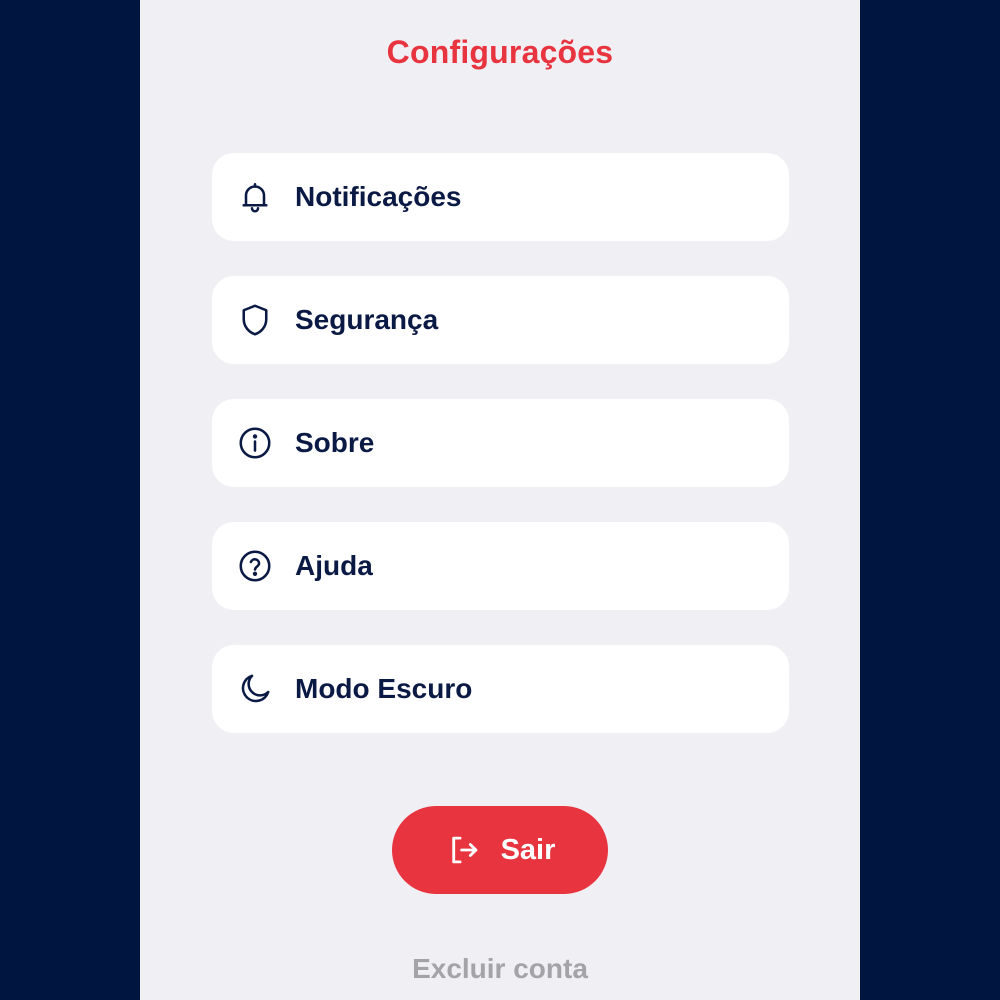 This screenshot has height=1000, width=1000. What do you see at coordinates (500, 969) in the screenshot?
I see `delete-account-link: Excluir conta` at bounding box center [500, 969].